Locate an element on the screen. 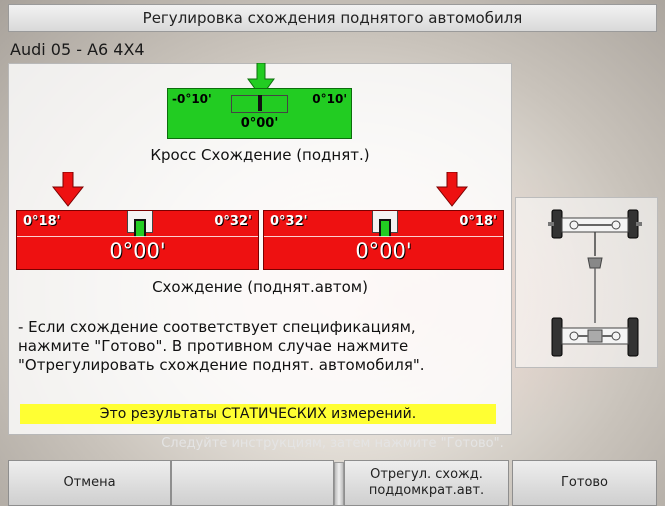 Image resolution: width=665 pixels, height=506 pixels. cross-toe-needle is located at coordinates (260, 103).